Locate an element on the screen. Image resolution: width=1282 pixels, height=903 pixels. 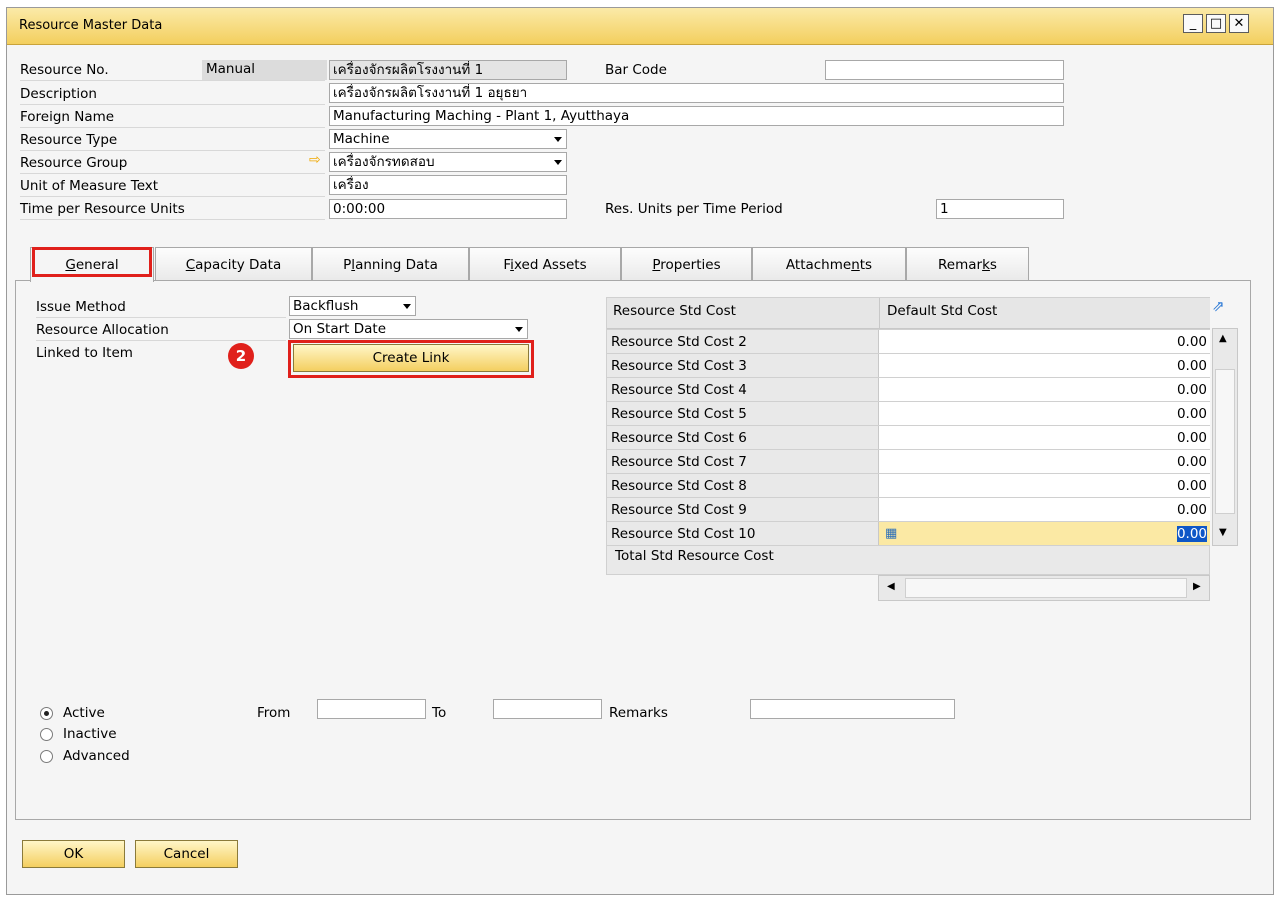
time-per-unit-field: 0:00:00 is located at coordinates (448, 209).